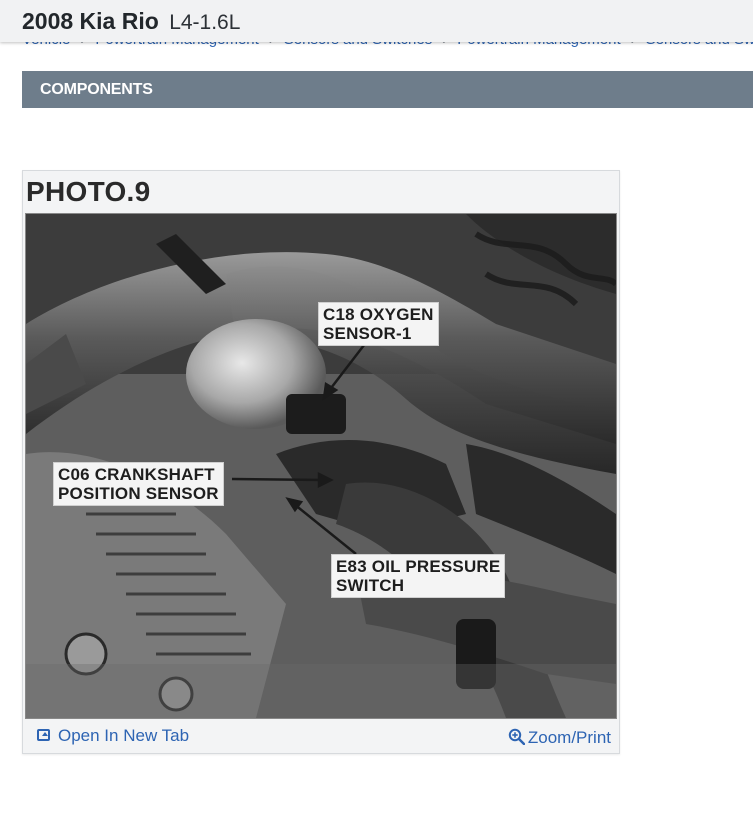 This screenshot has height=816, width=753. What do you see at coordinates (367, 333) in the screenshot?
I see `callout-oxygen-line2: SENSOR-1` at bounding box center [367, 333].